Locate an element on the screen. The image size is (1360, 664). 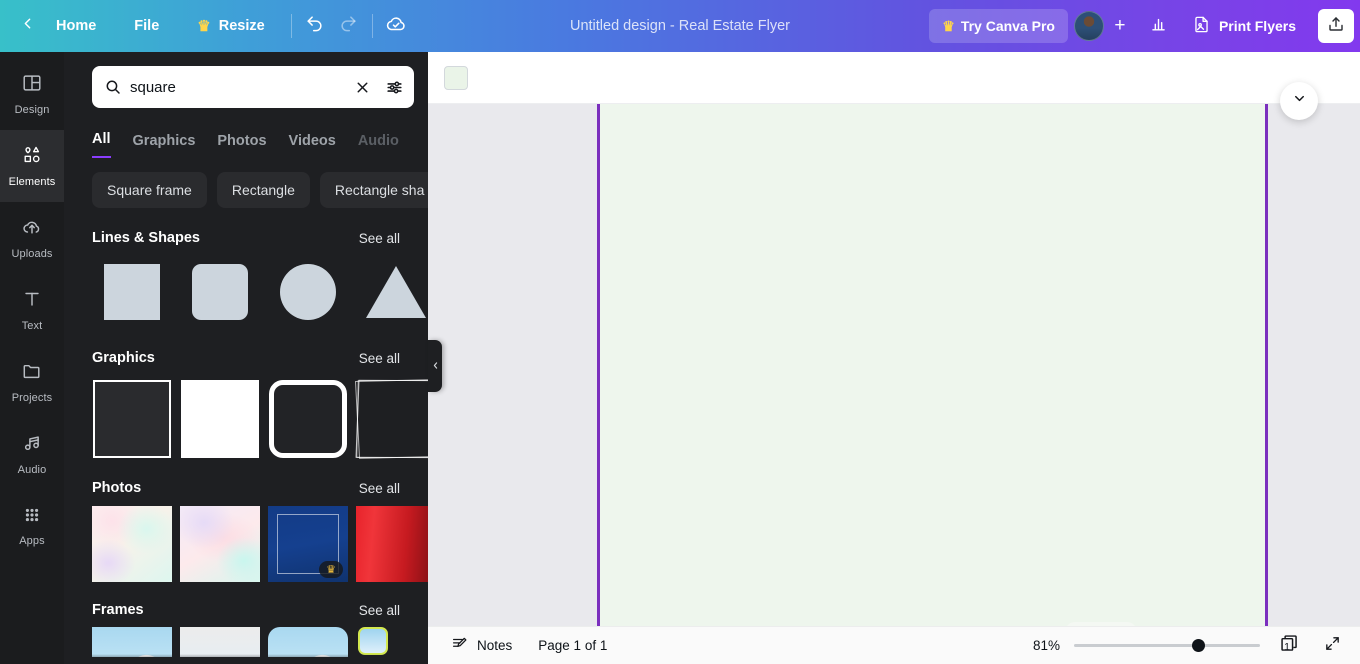
section-title: Frames is located at coordinates (118, 610).